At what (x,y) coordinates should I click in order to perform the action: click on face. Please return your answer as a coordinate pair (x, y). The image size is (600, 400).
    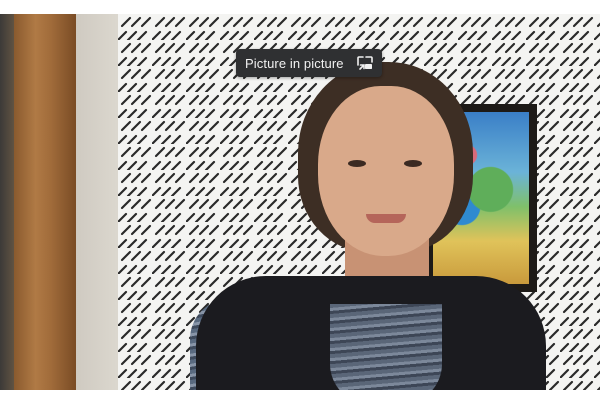
    Looking at the image, I should click on (386, 171).